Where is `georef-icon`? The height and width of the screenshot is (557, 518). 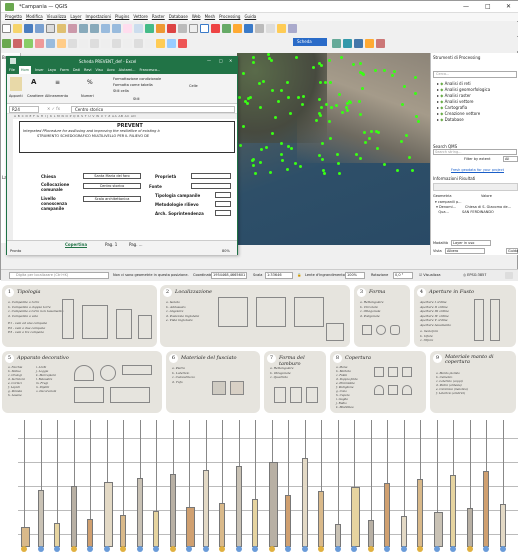 georef-icon is located at coordinates (380, 43).